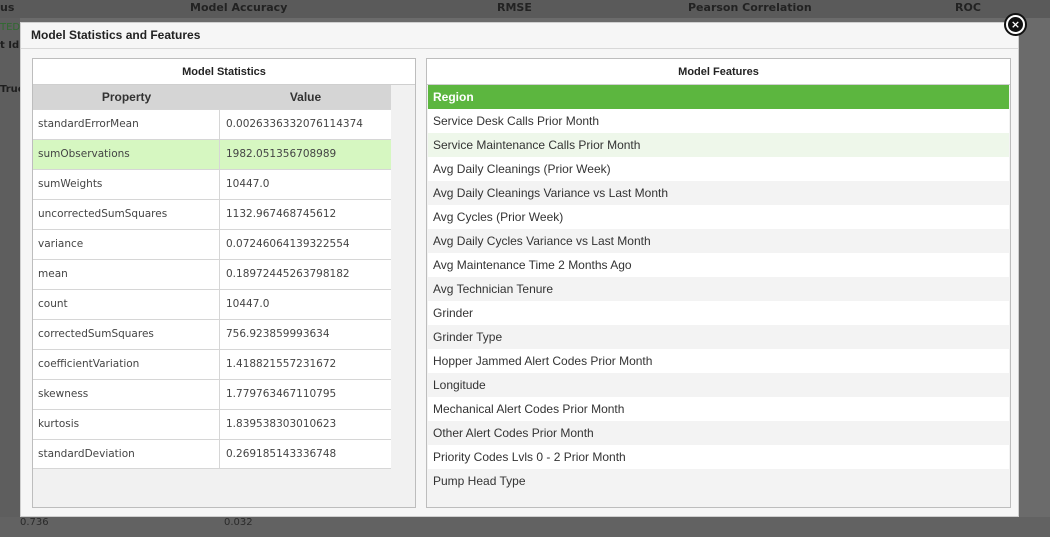  What do you see at coordinates (718, 481) in the screenshot?
I see `list-item: Pump Head Type` at bounding box center [718, 481].